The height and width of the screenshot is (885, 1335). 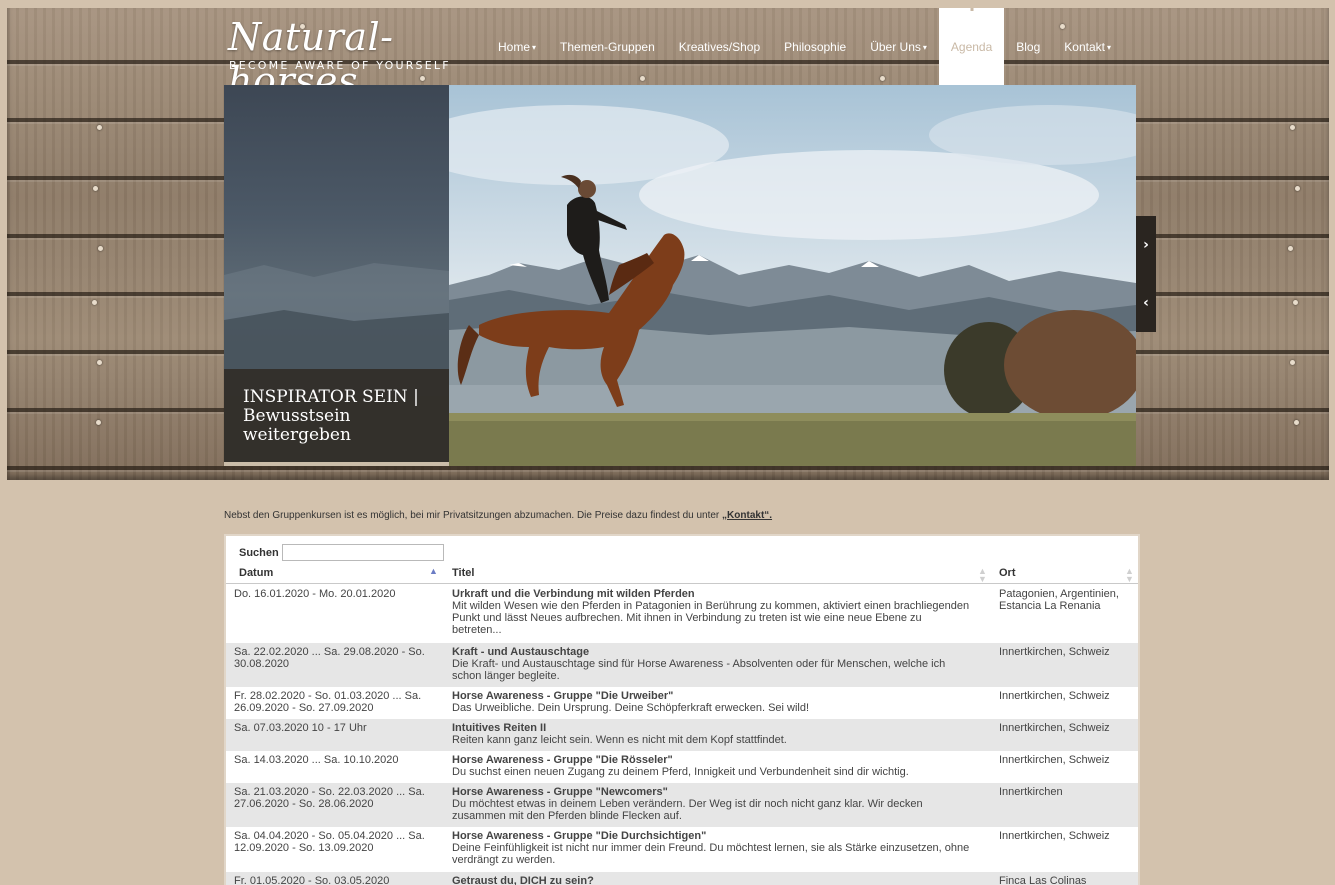 What do you see at coordinates (362, 552) in the screenshot?
I see `search-input` at bounding box center [362, 552].